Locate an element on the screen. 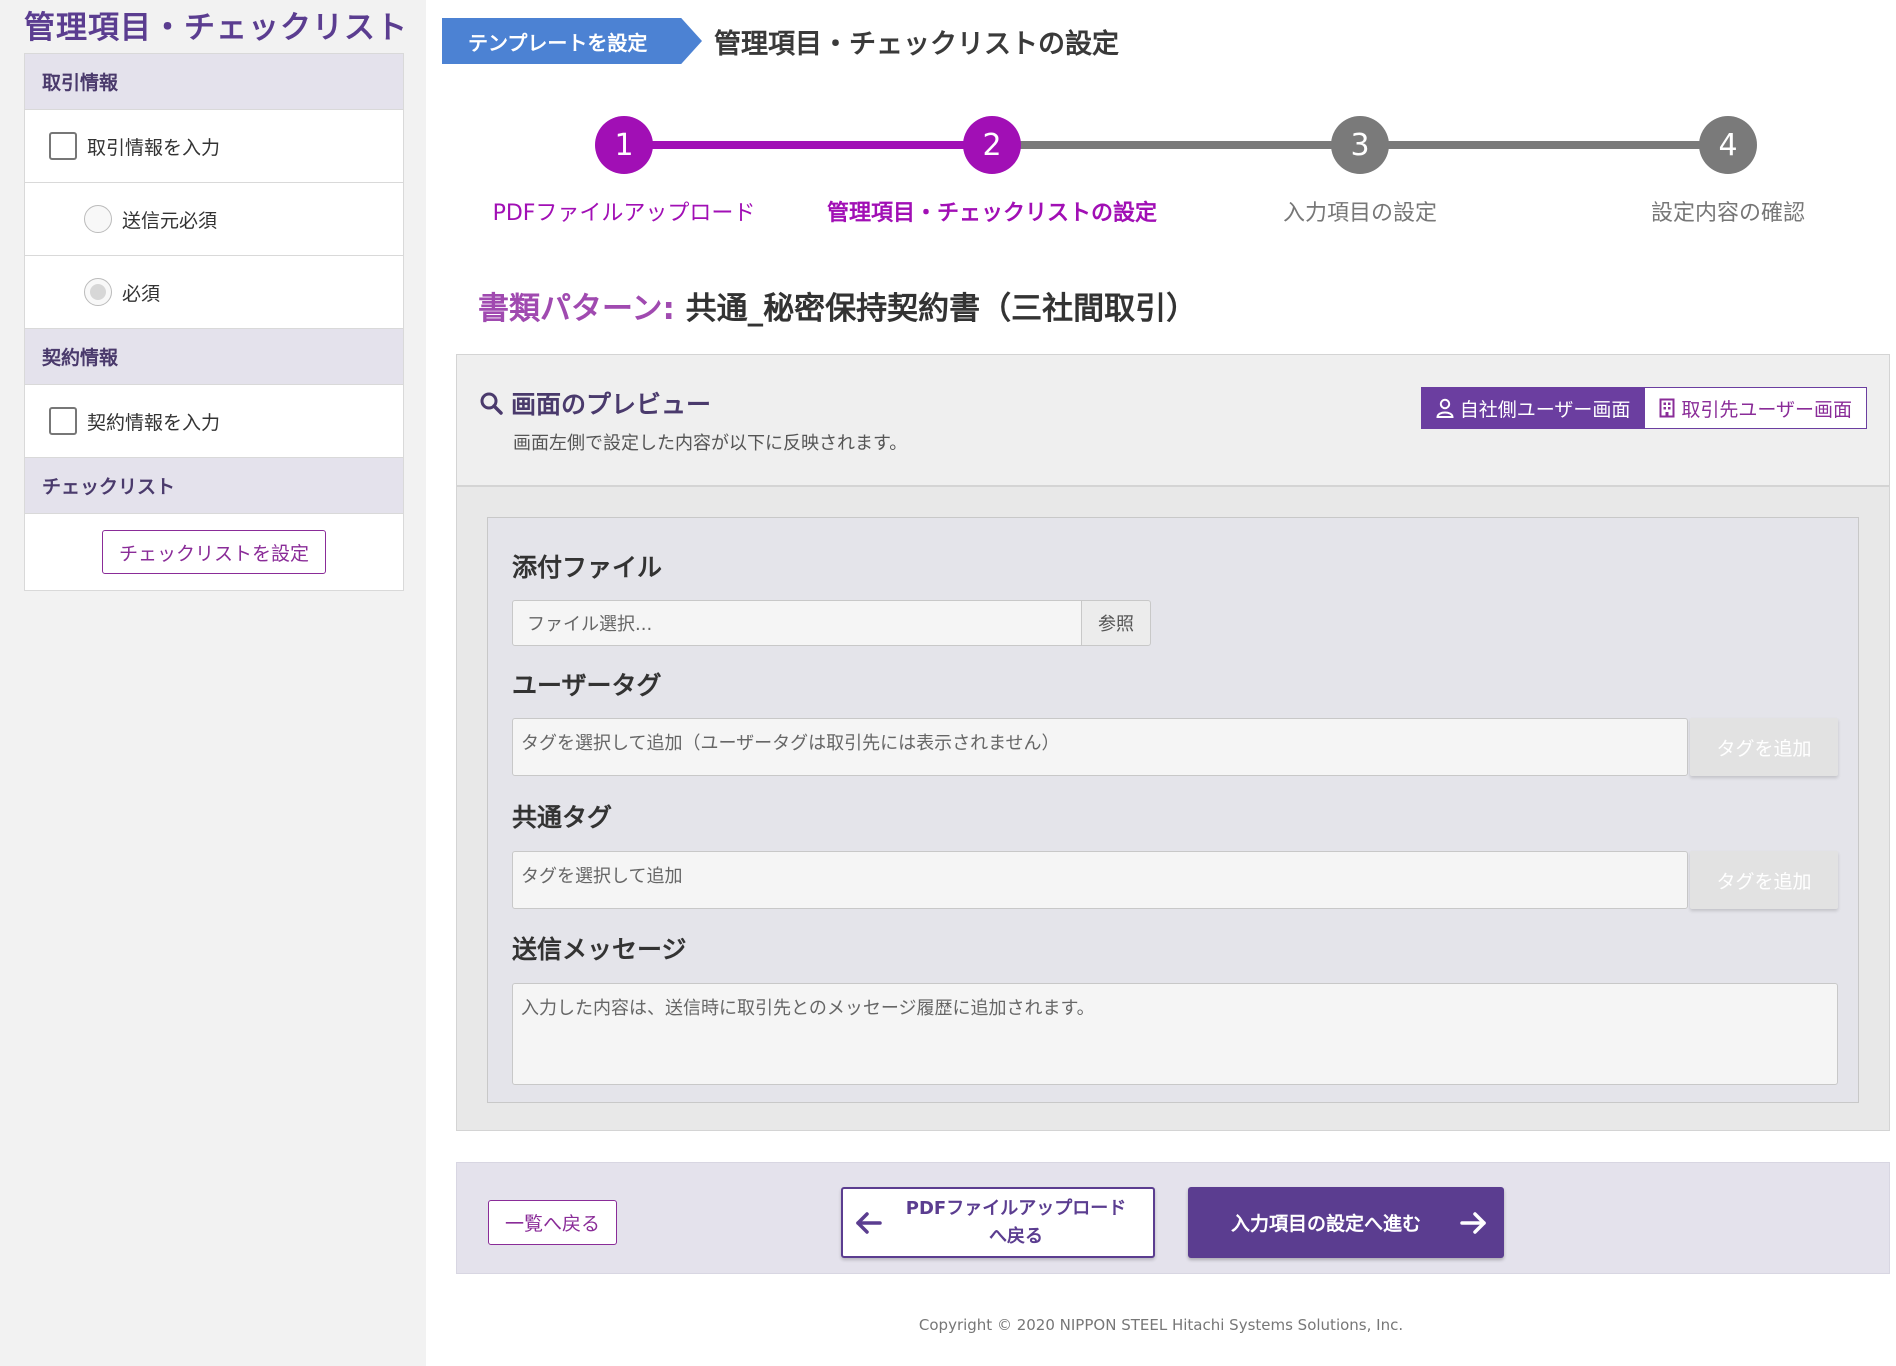  partner-user-view-button: 取引先ユーザー画面 is located at coordinates (1756, 408).